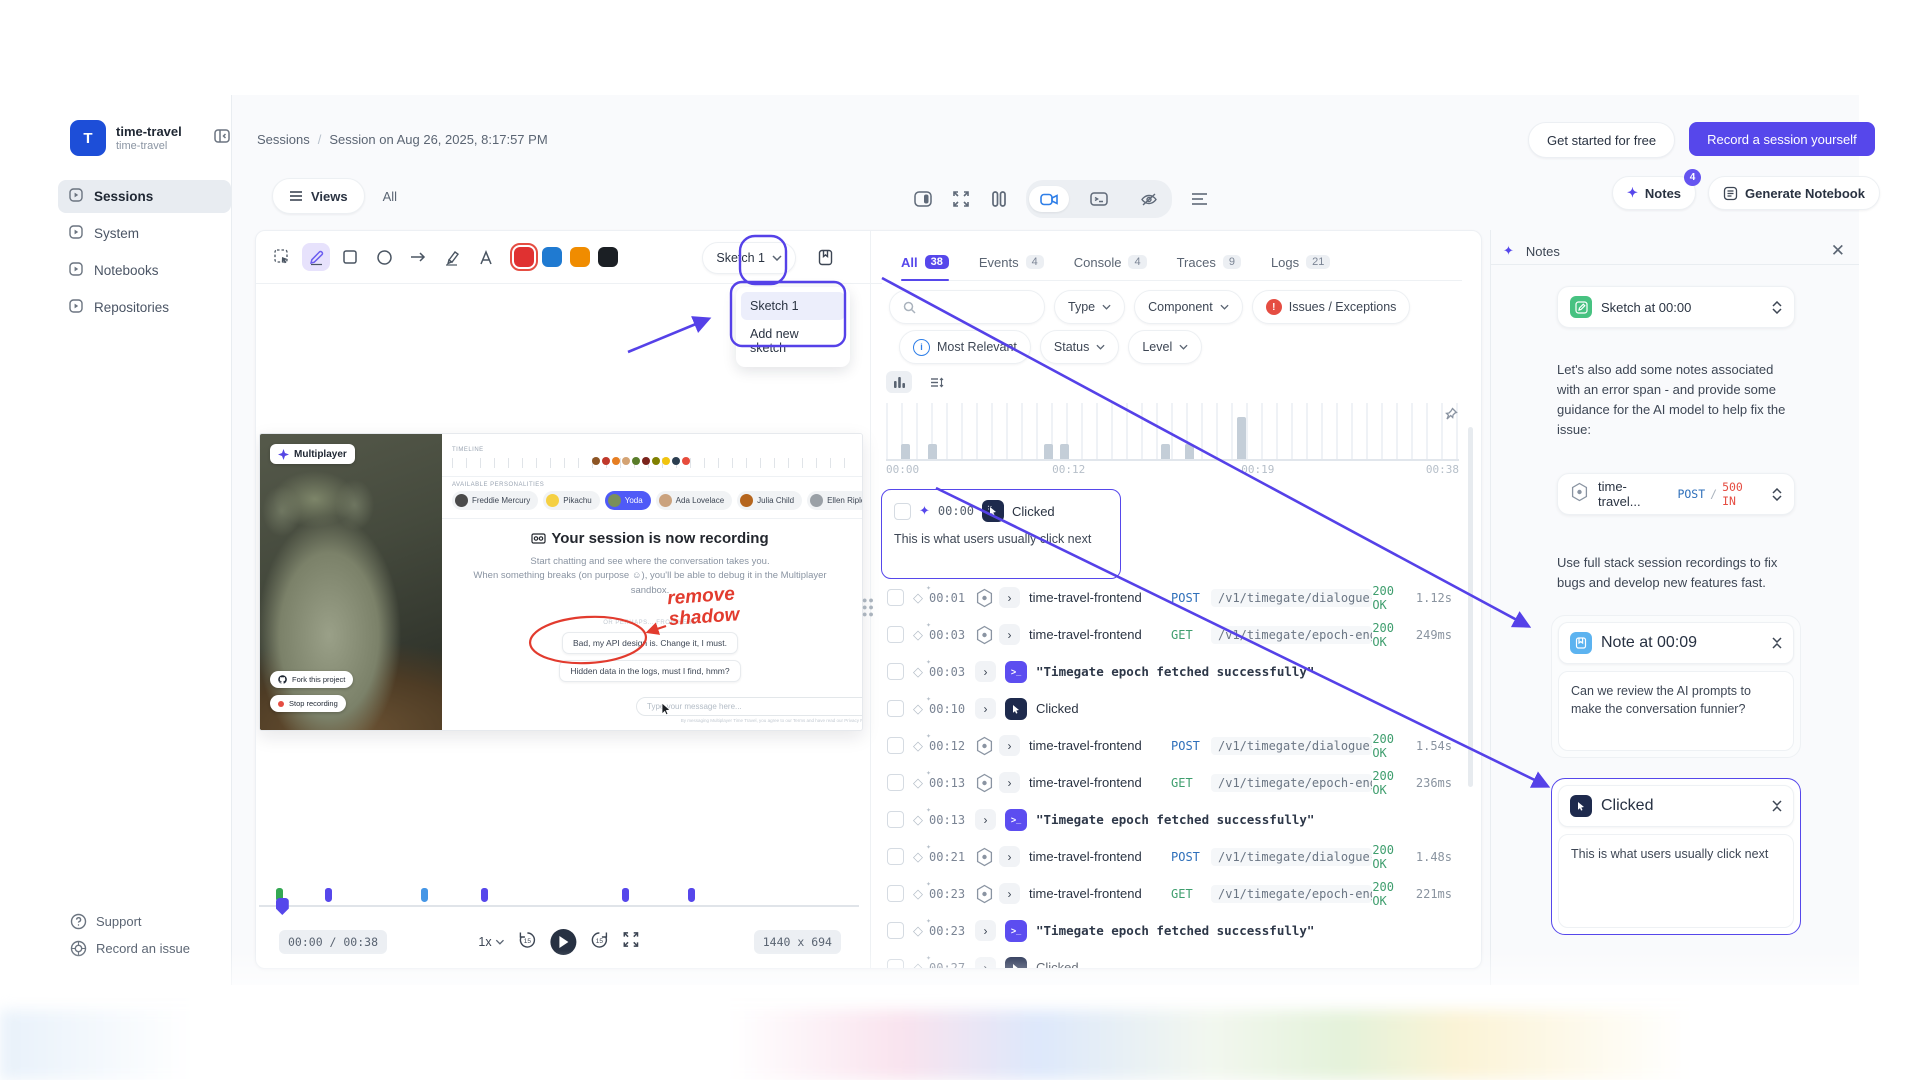 The height and width of the screenshot is (1080, 1920). Describe the element at coordinates (390, 196) in the screenshot. I see `all-views-link: All` at that location.